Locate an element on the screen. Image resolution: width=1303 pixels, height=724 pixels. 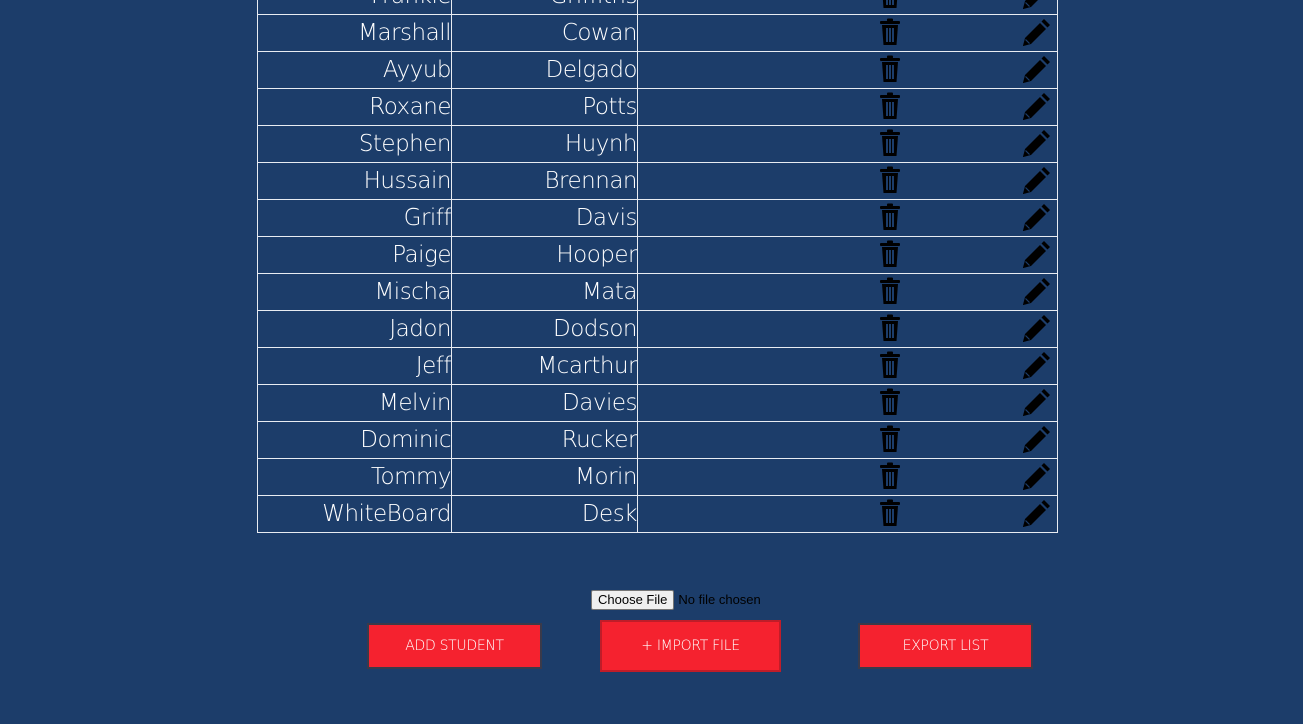
last-name-cell: Griffiths is located at coordinates (544, 7).